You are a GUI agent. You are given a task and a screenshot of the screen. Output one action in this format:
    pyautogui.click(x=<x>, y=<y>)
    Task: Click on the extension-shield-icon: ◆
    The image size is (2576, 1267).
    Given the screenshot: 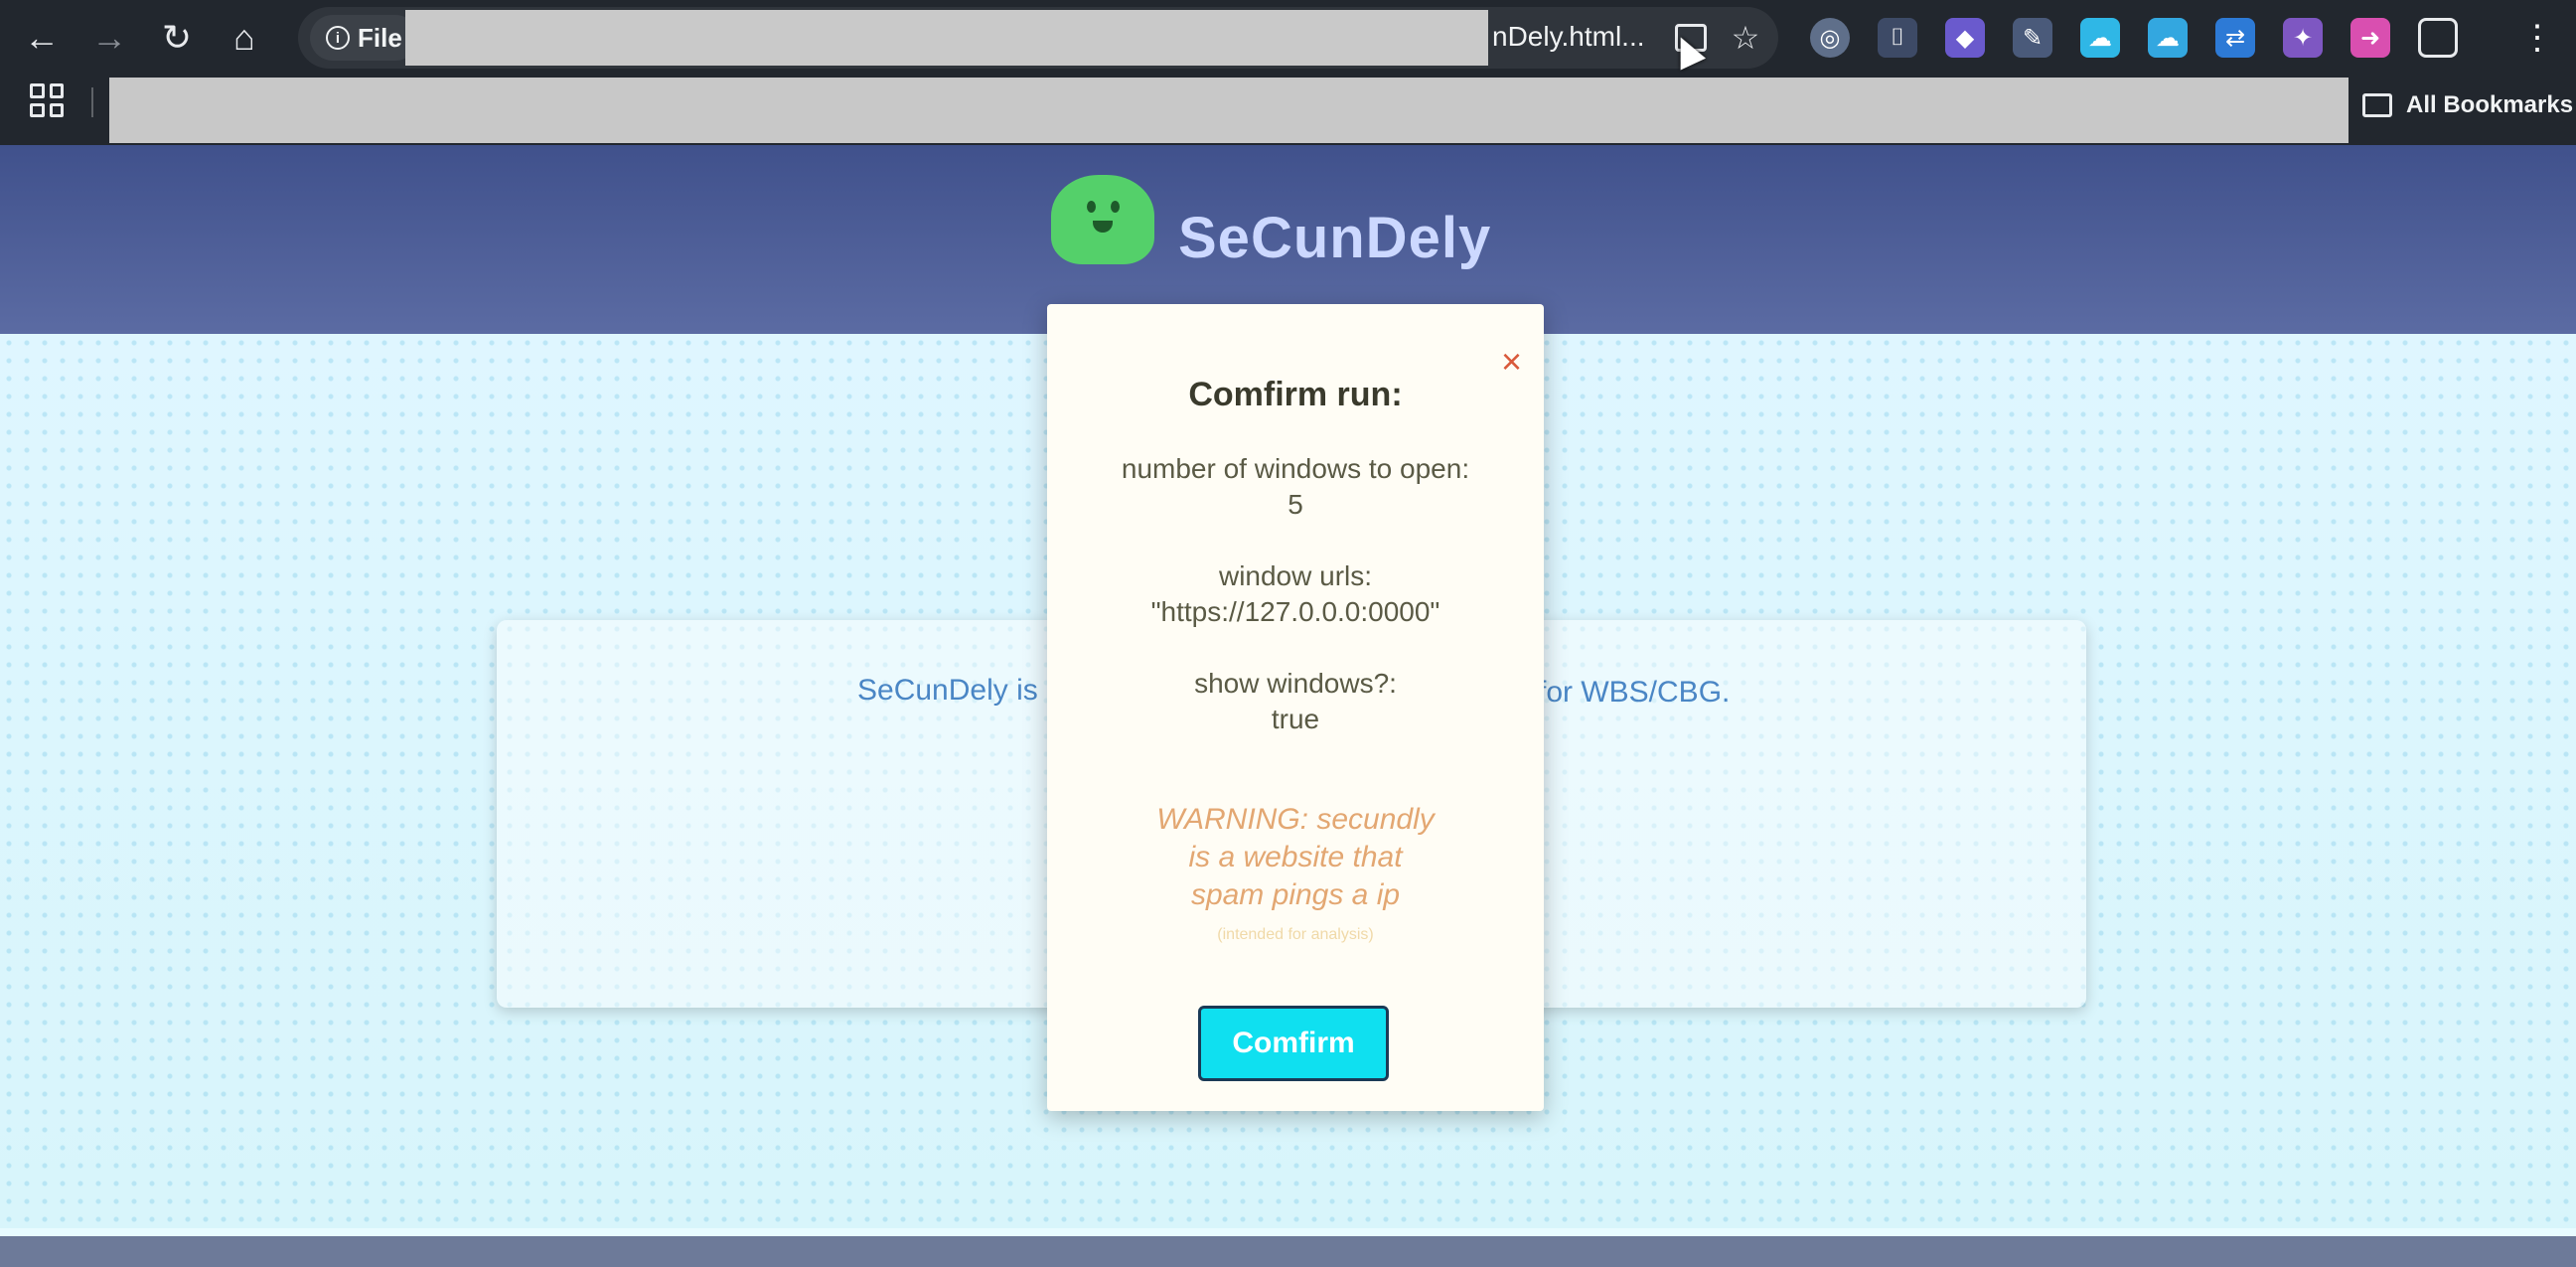 What is the action you would take?
    pyautogui.click(x=1965, y=38)
    